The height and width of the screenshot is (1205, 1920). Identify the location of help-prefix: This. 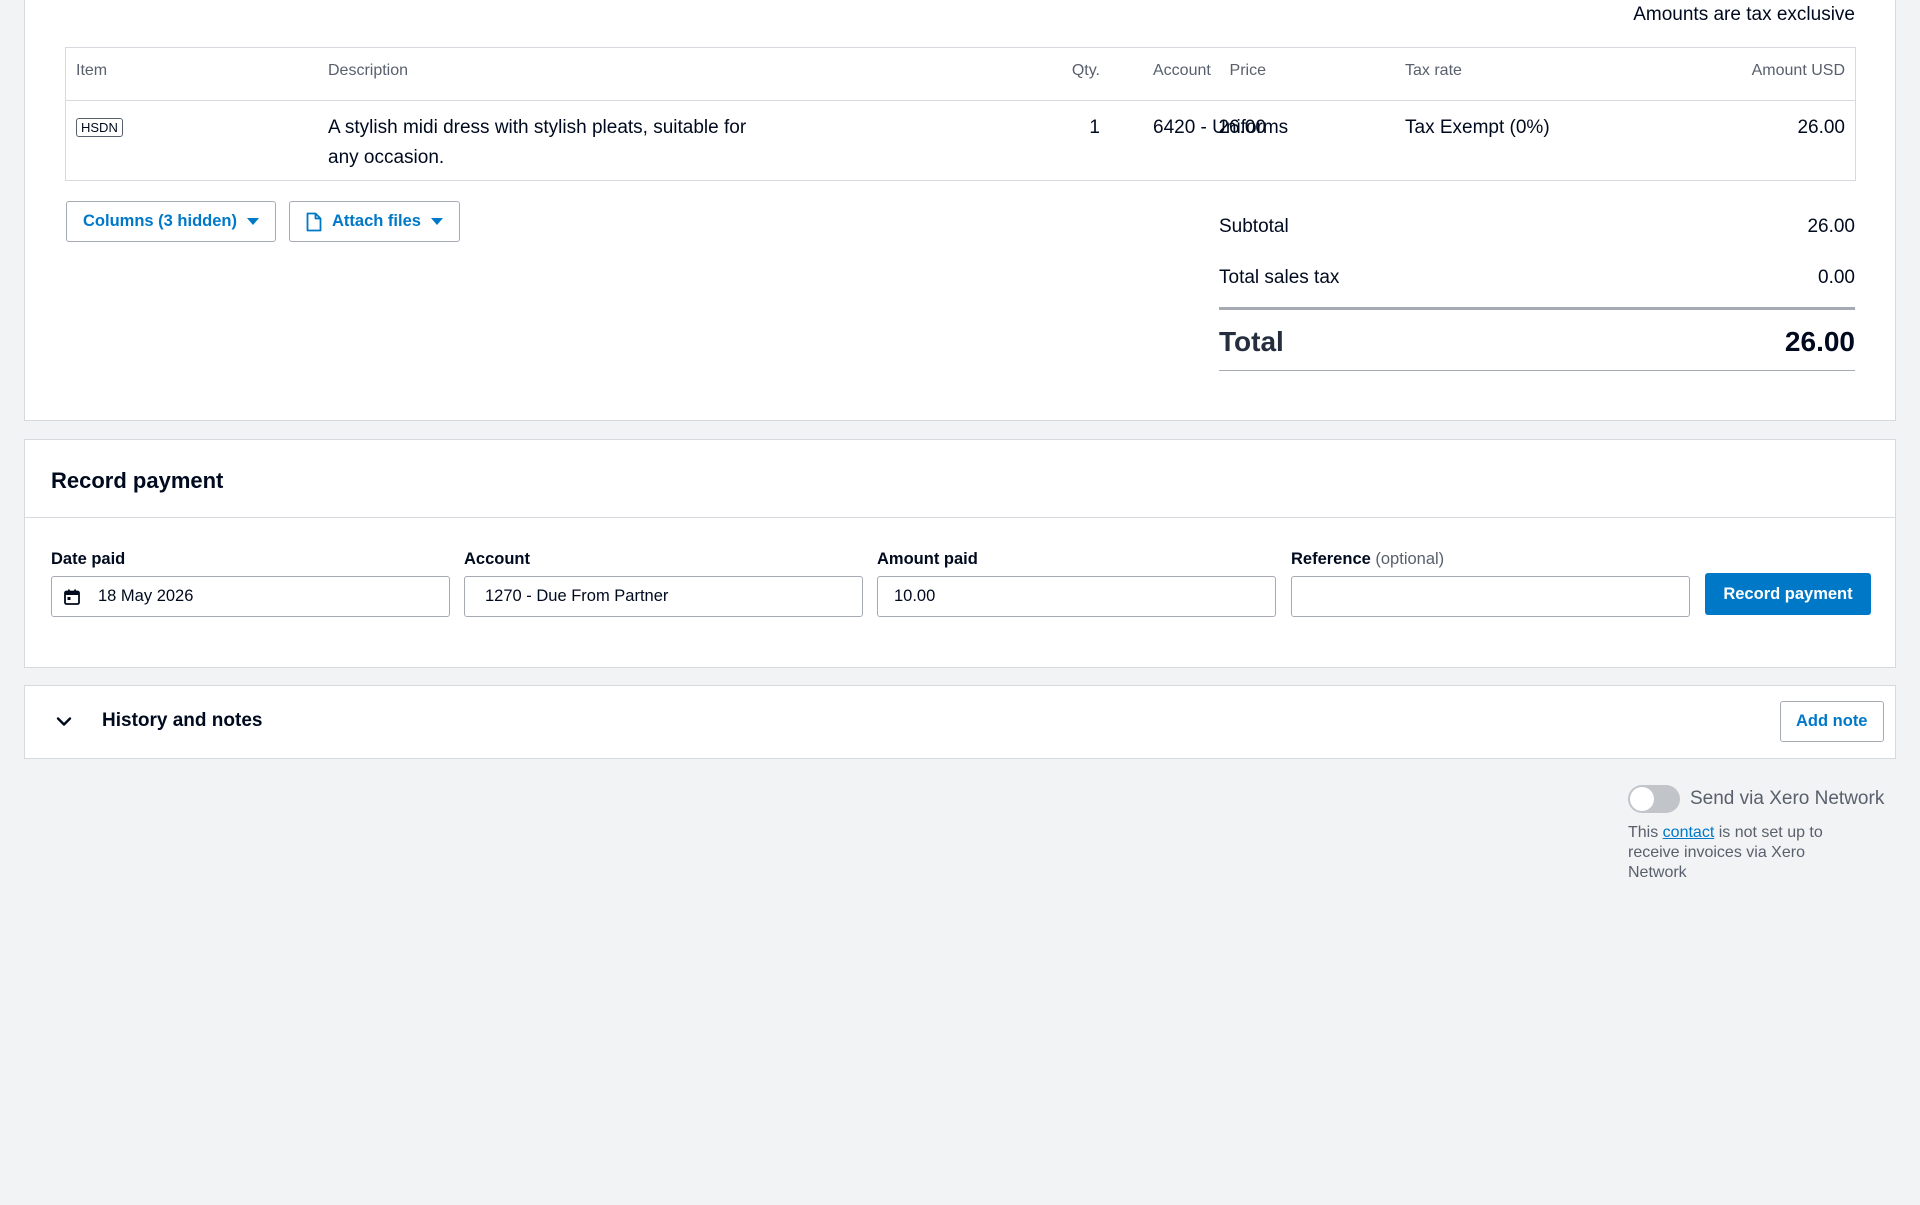
(1645, 832).